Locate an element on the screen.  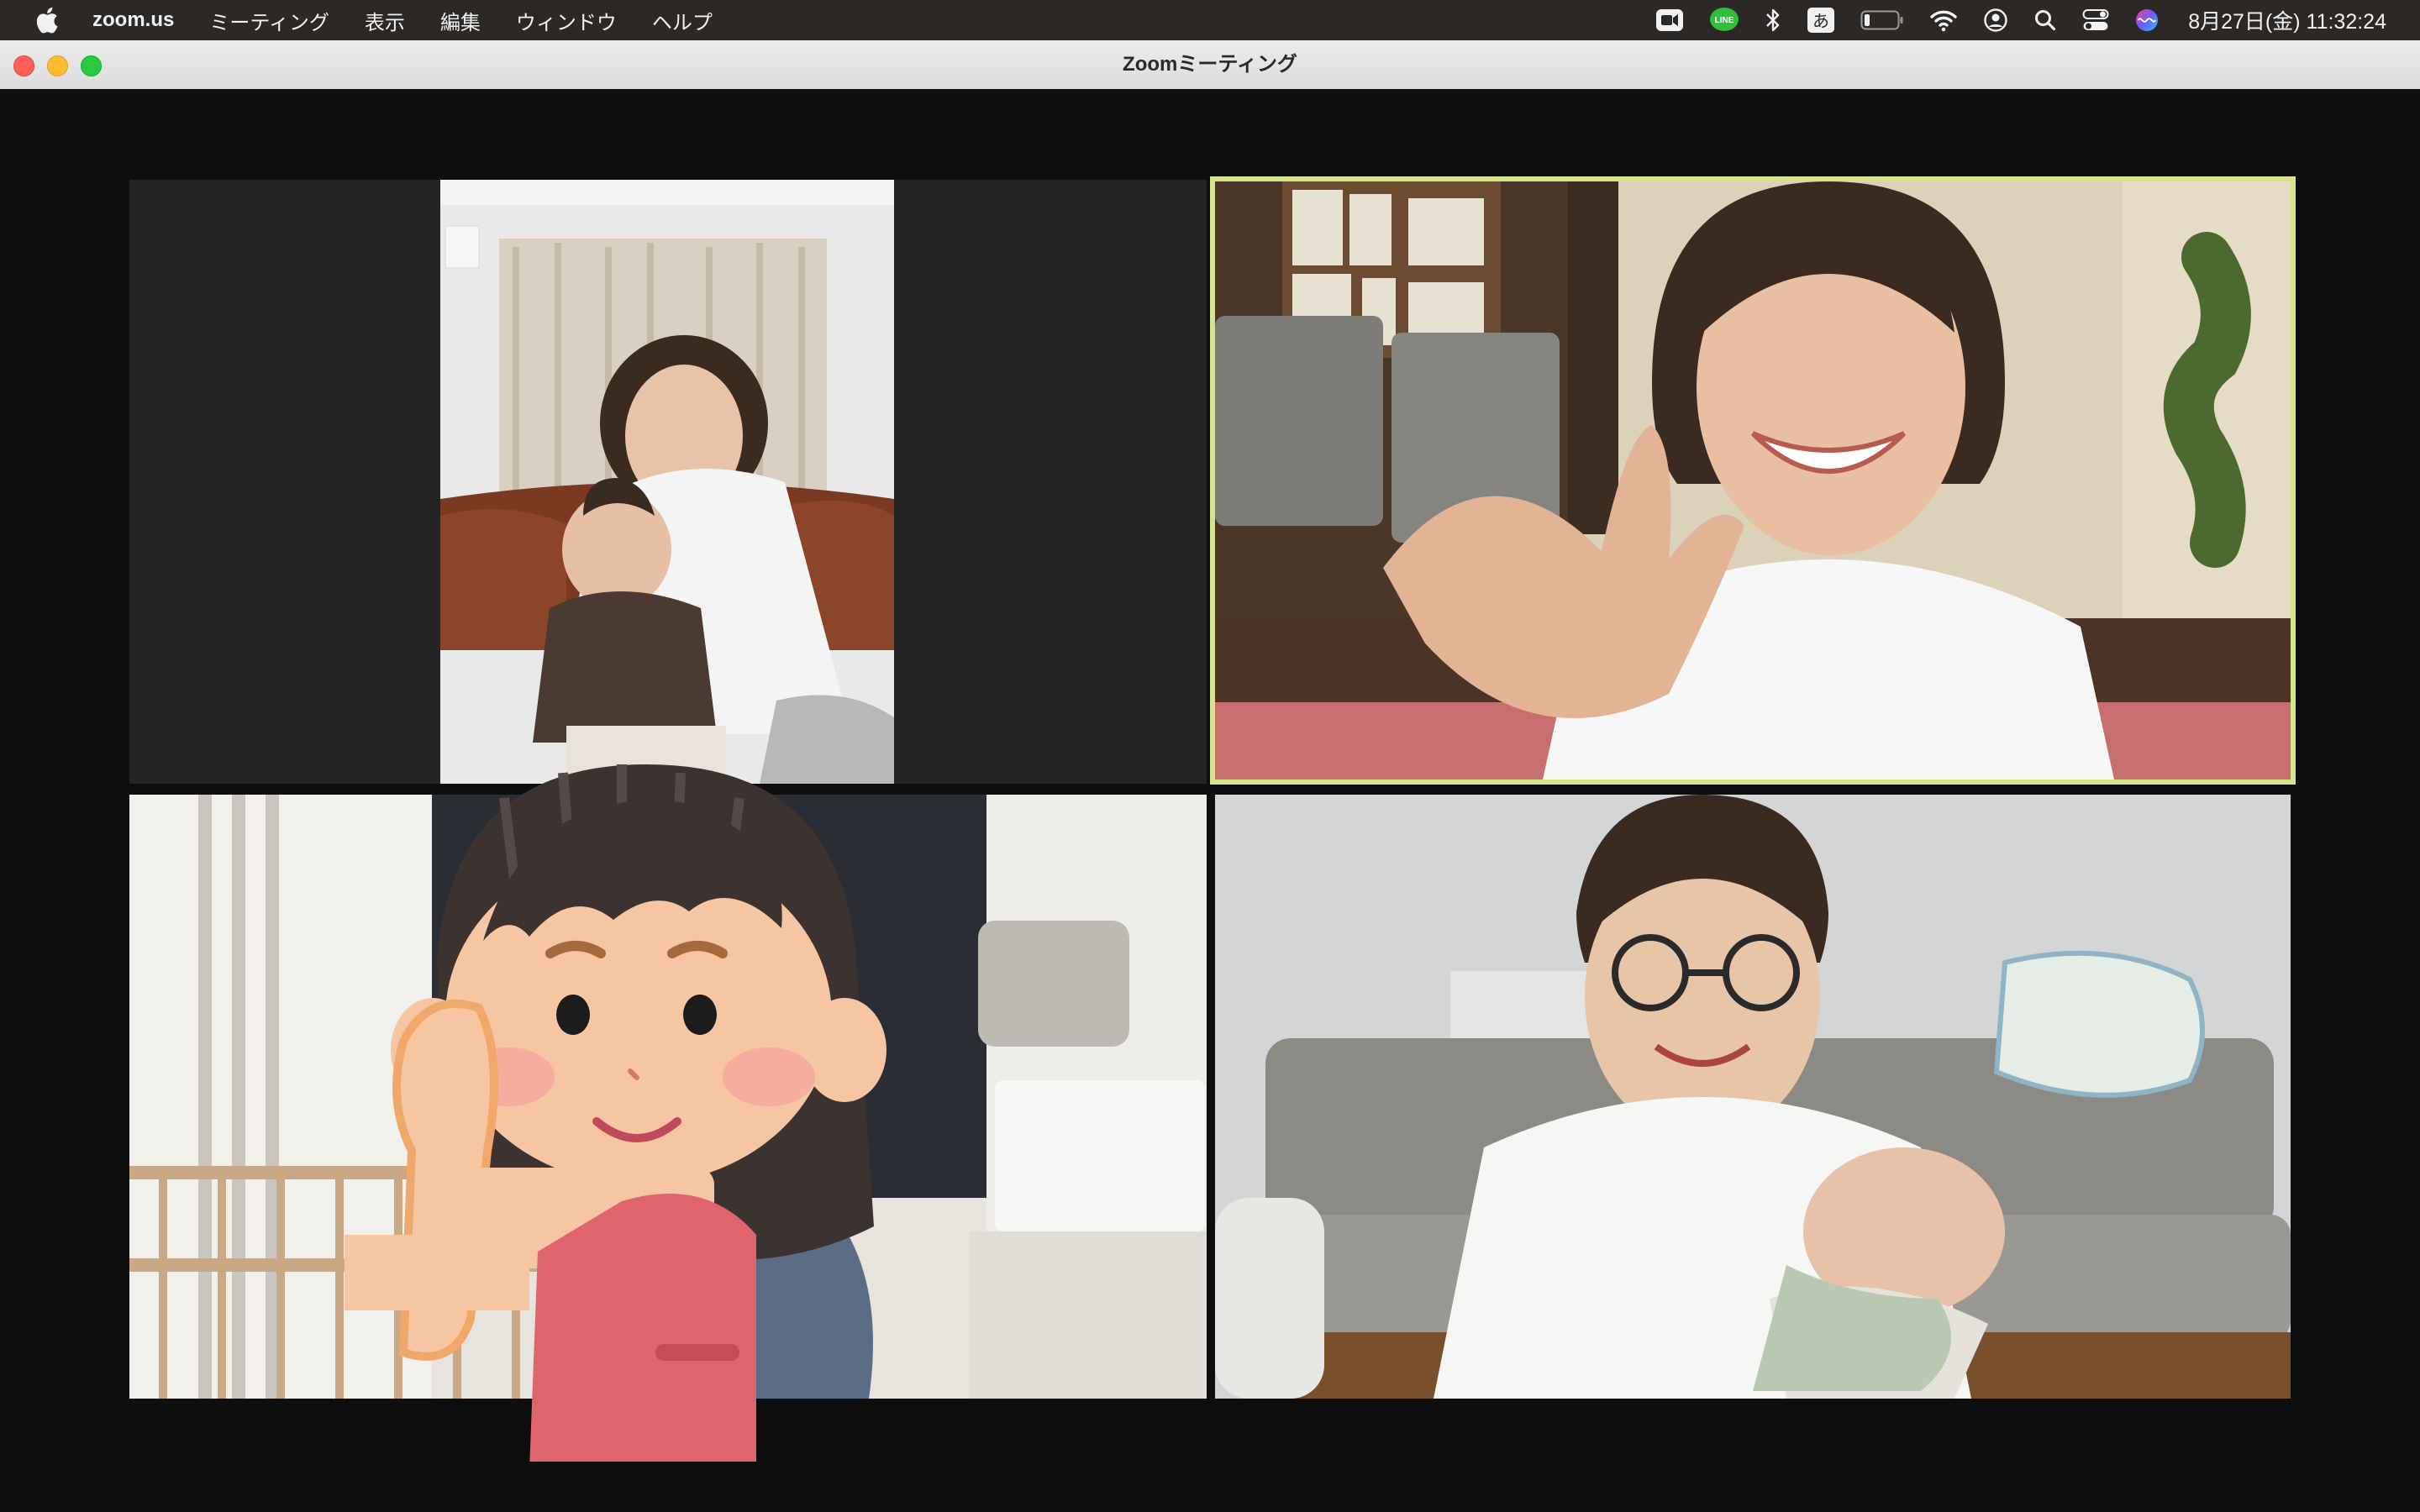
menu-view: 表示 is located at coordinates (385, 20).